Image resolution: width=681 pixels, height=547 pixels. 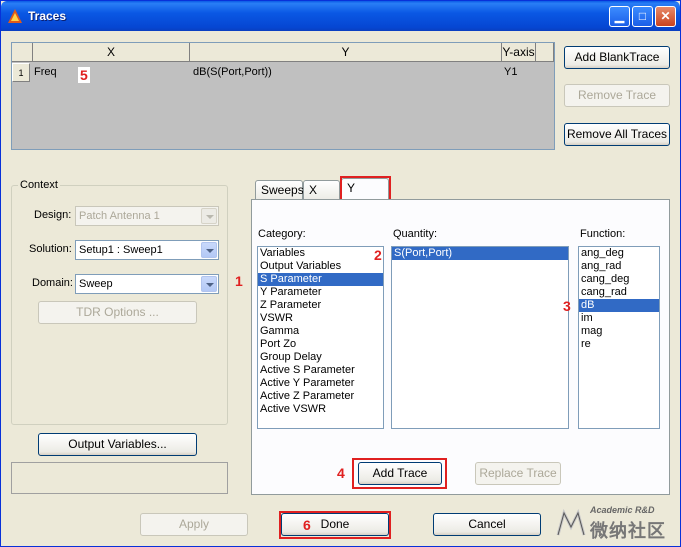 I want to click on close-button: ✕, so click(x=665, y=16).